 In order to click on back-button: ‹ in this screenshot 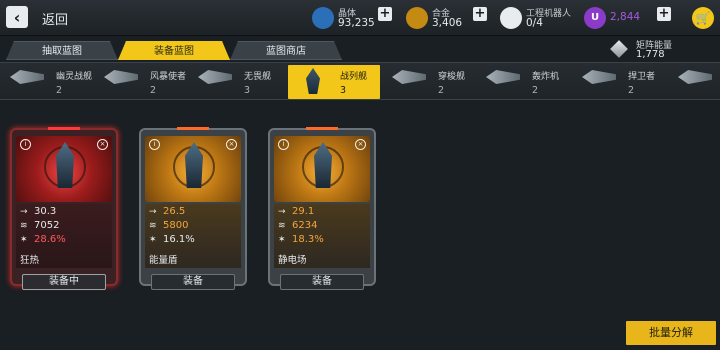, I will do `click(17, 17)`.